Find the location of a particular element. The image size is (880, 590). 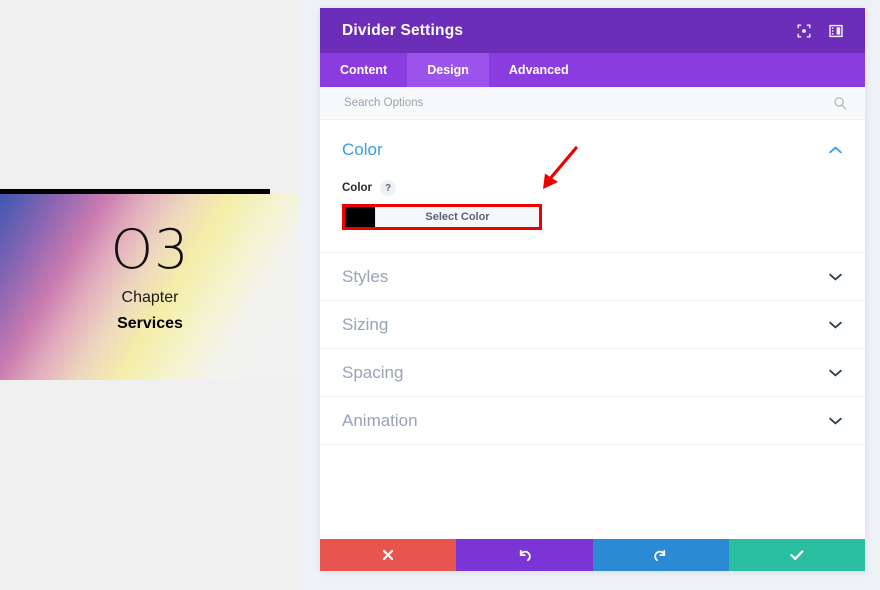

modal-title: Divider Settings is located at coordinates (403, 30).